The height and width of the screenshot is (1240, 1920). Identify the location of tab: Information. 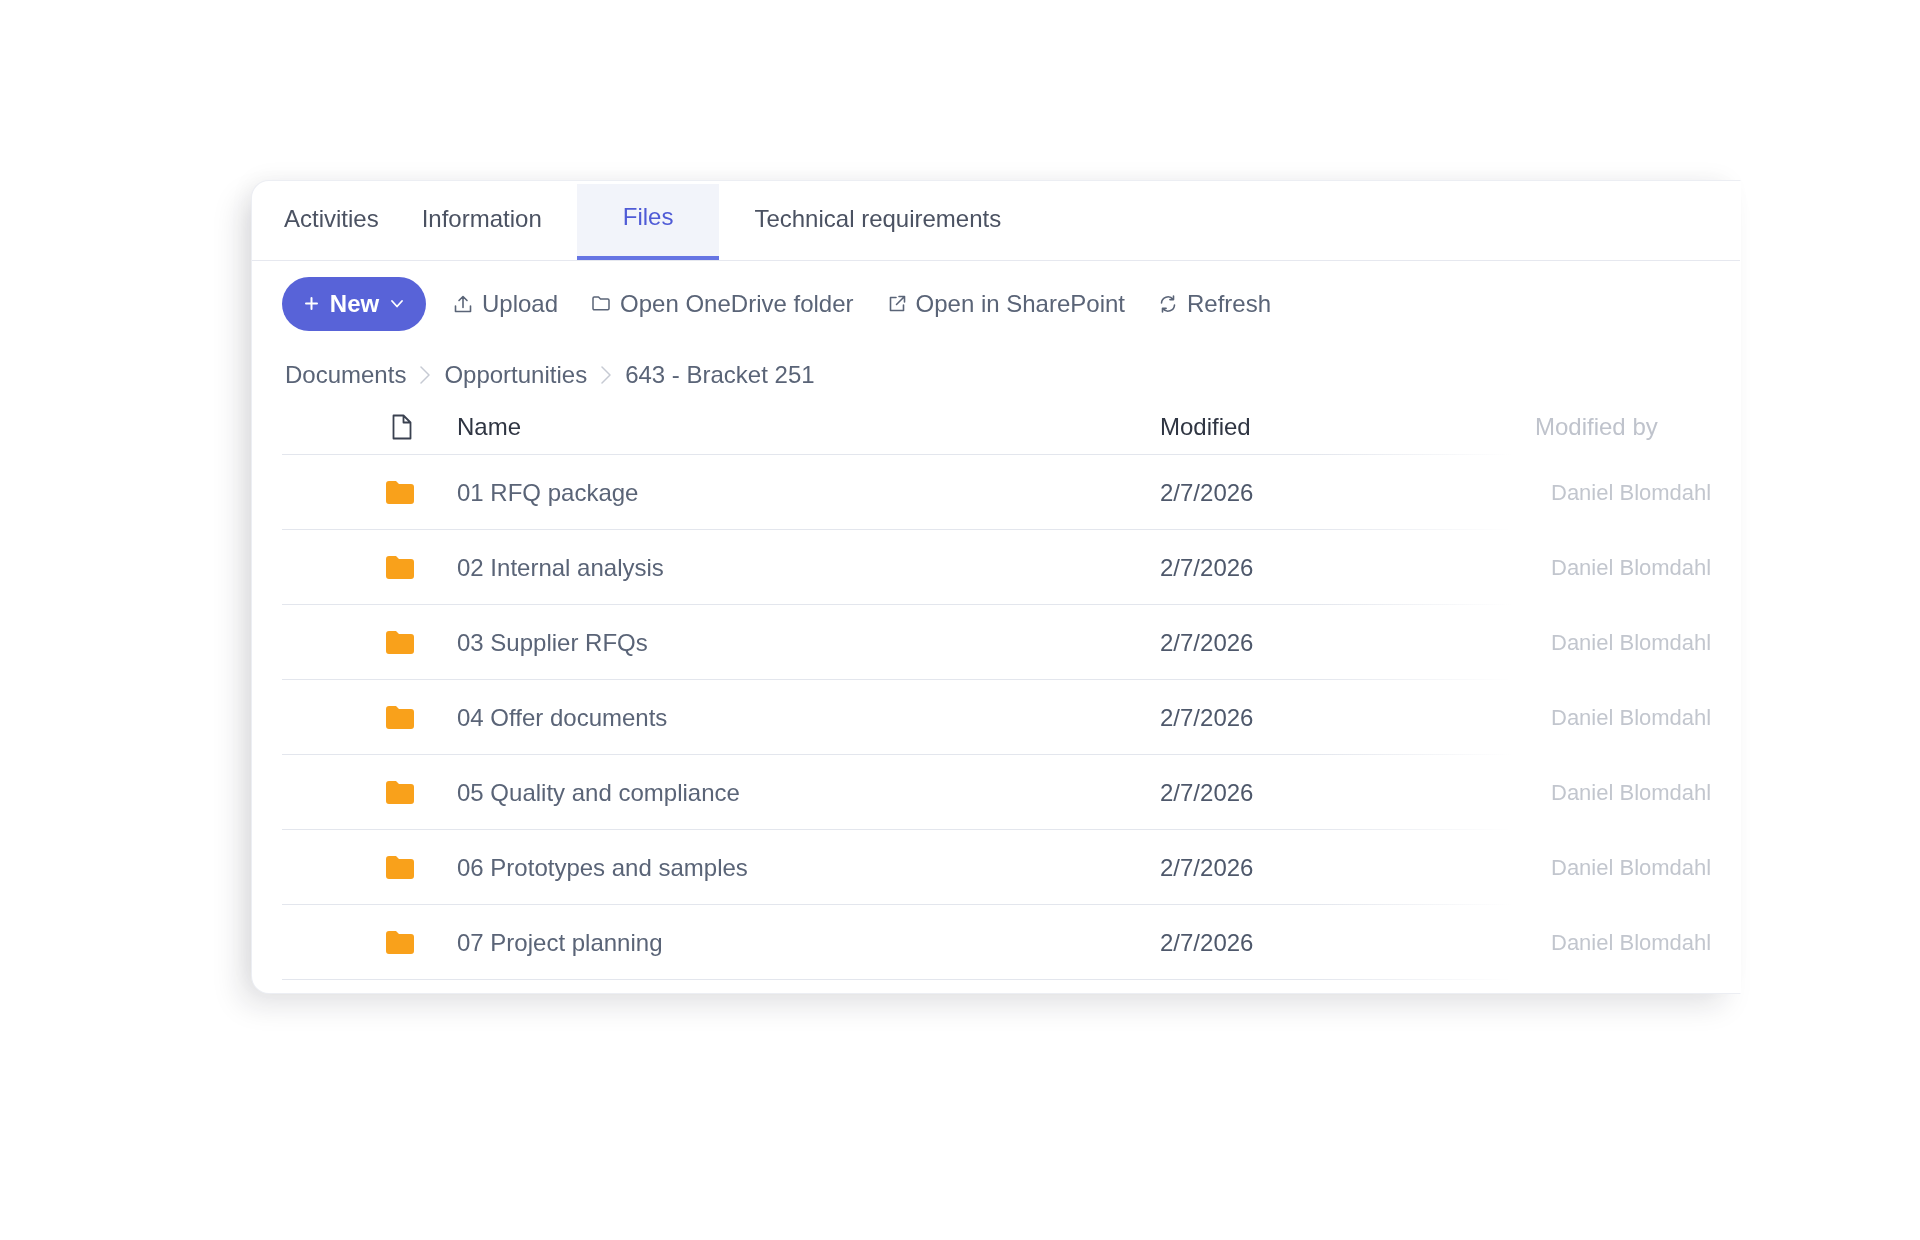
(481, 219).